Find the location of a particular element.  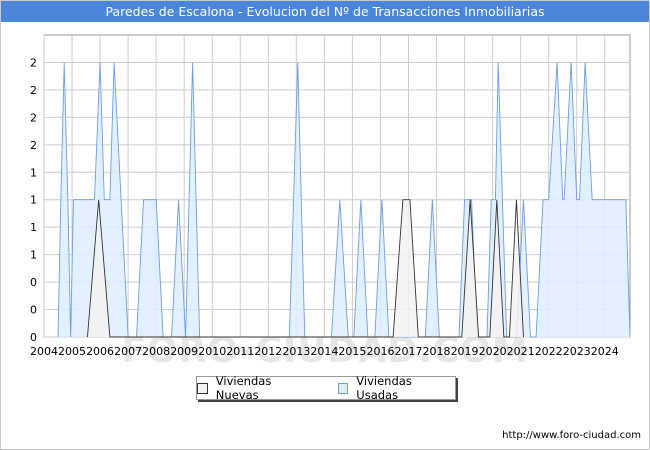

x-tick-label: 2022 is located at coordinates (549, 351).